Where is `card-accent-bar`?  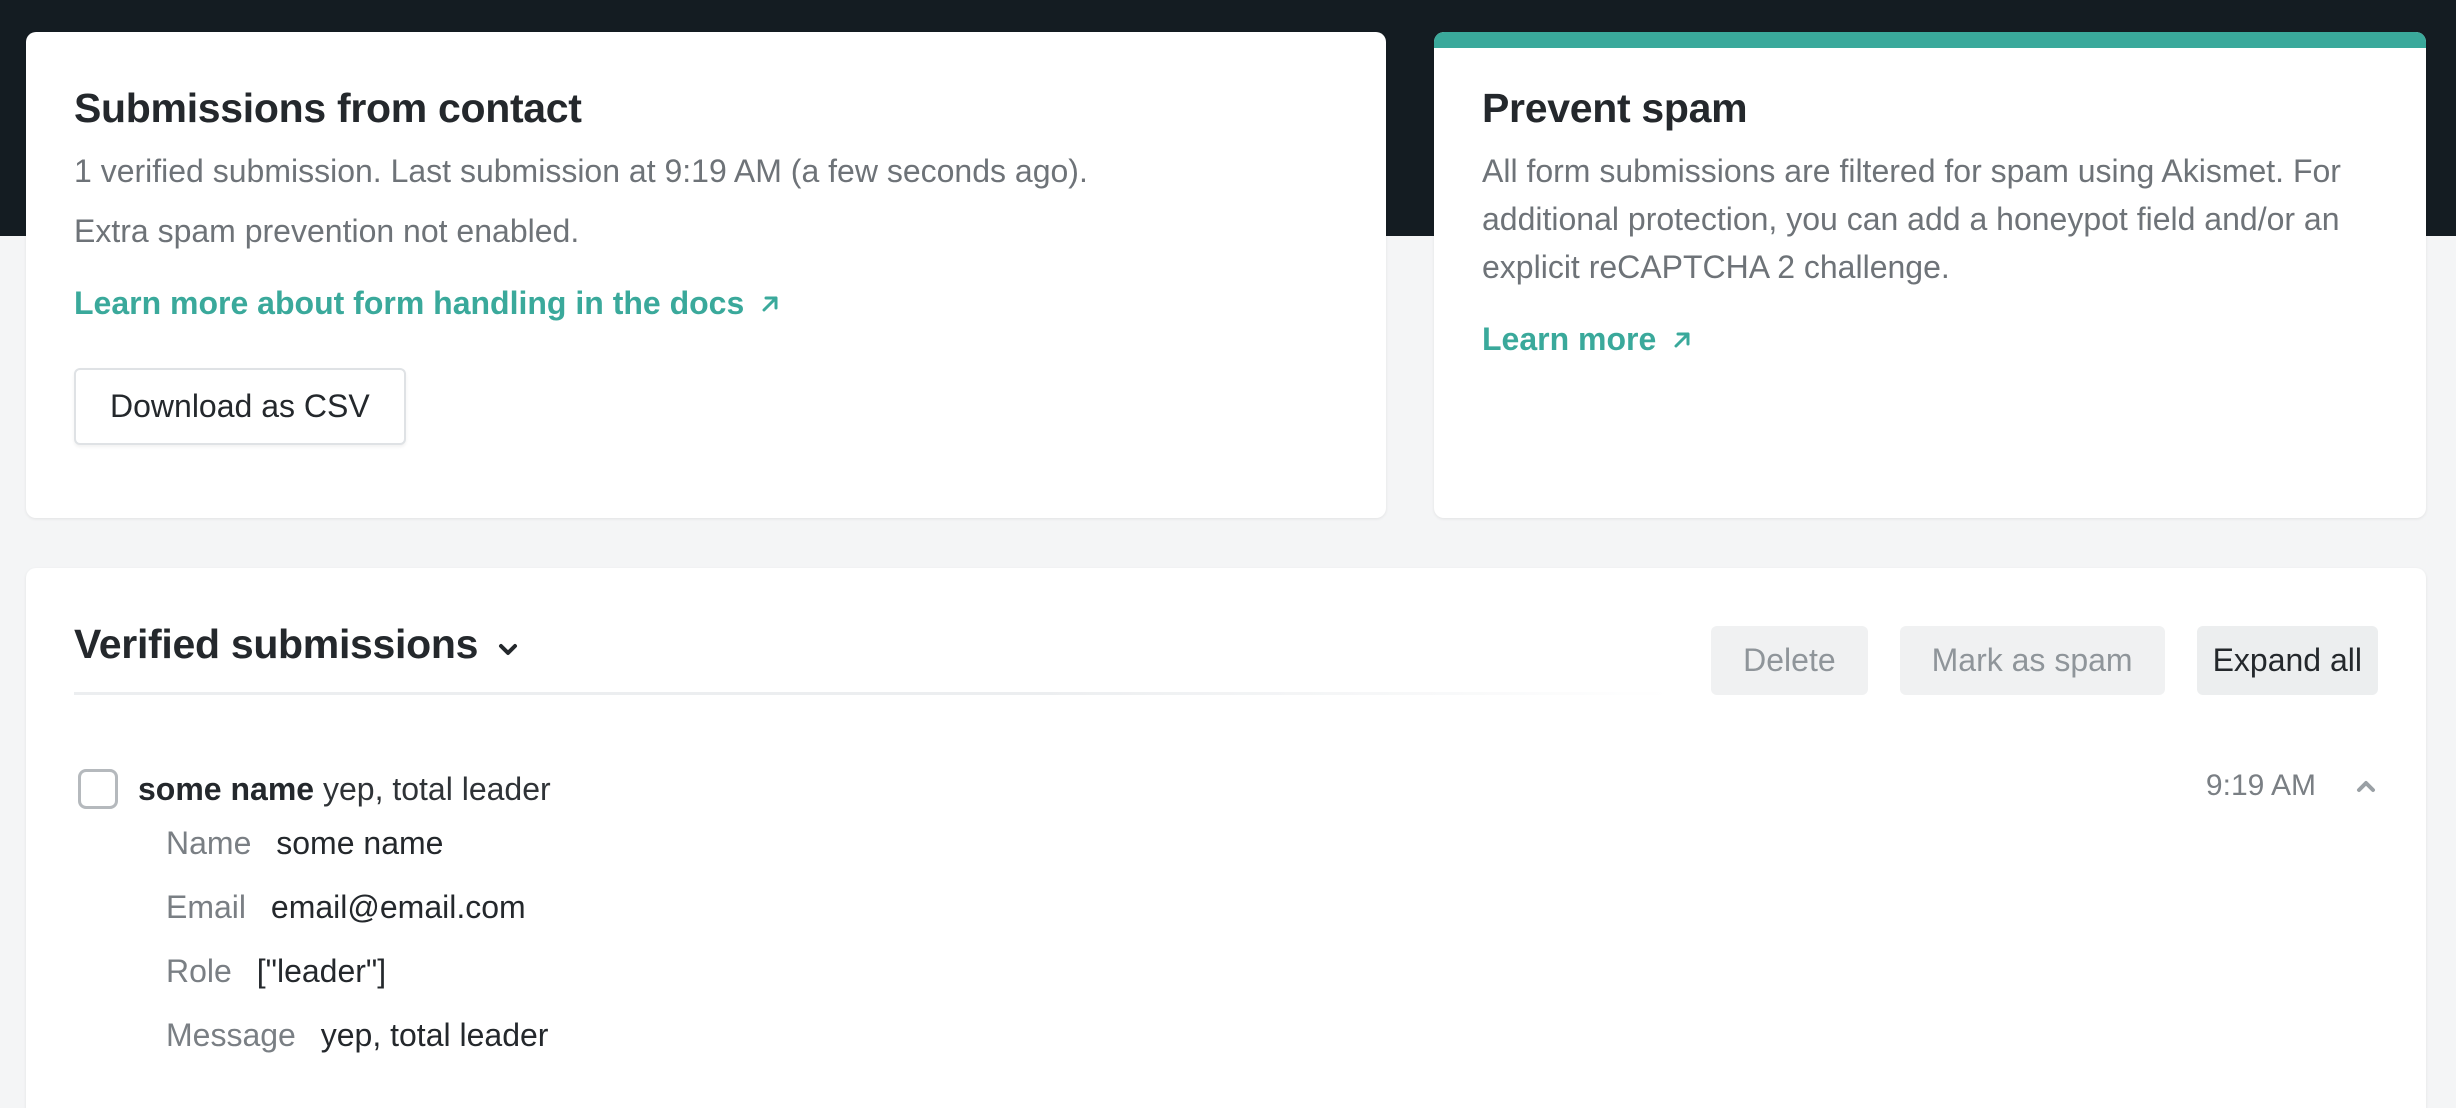
card-accent-bar is located at coordinates (1930, 40).